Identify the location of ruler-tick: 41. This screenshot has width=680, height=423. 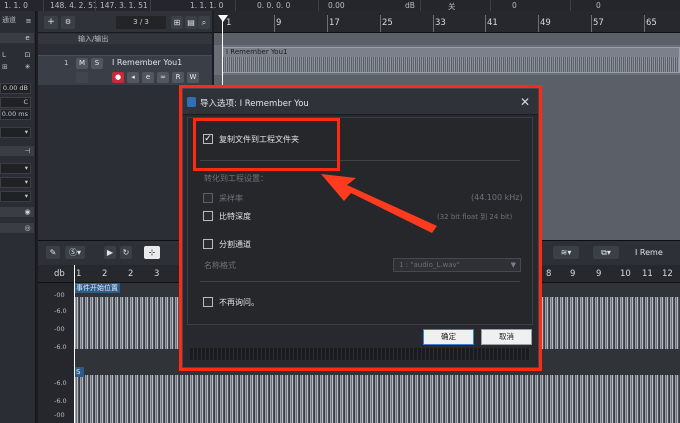
(492, 23).